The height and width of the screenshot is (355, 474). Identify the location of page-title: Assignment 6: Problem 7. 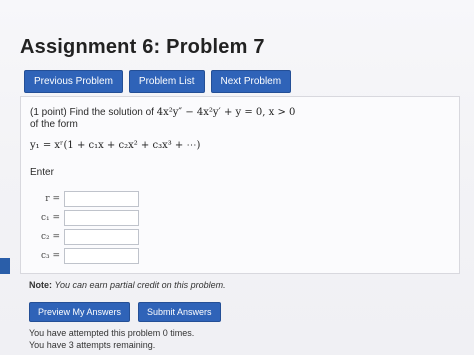
(142, 47).